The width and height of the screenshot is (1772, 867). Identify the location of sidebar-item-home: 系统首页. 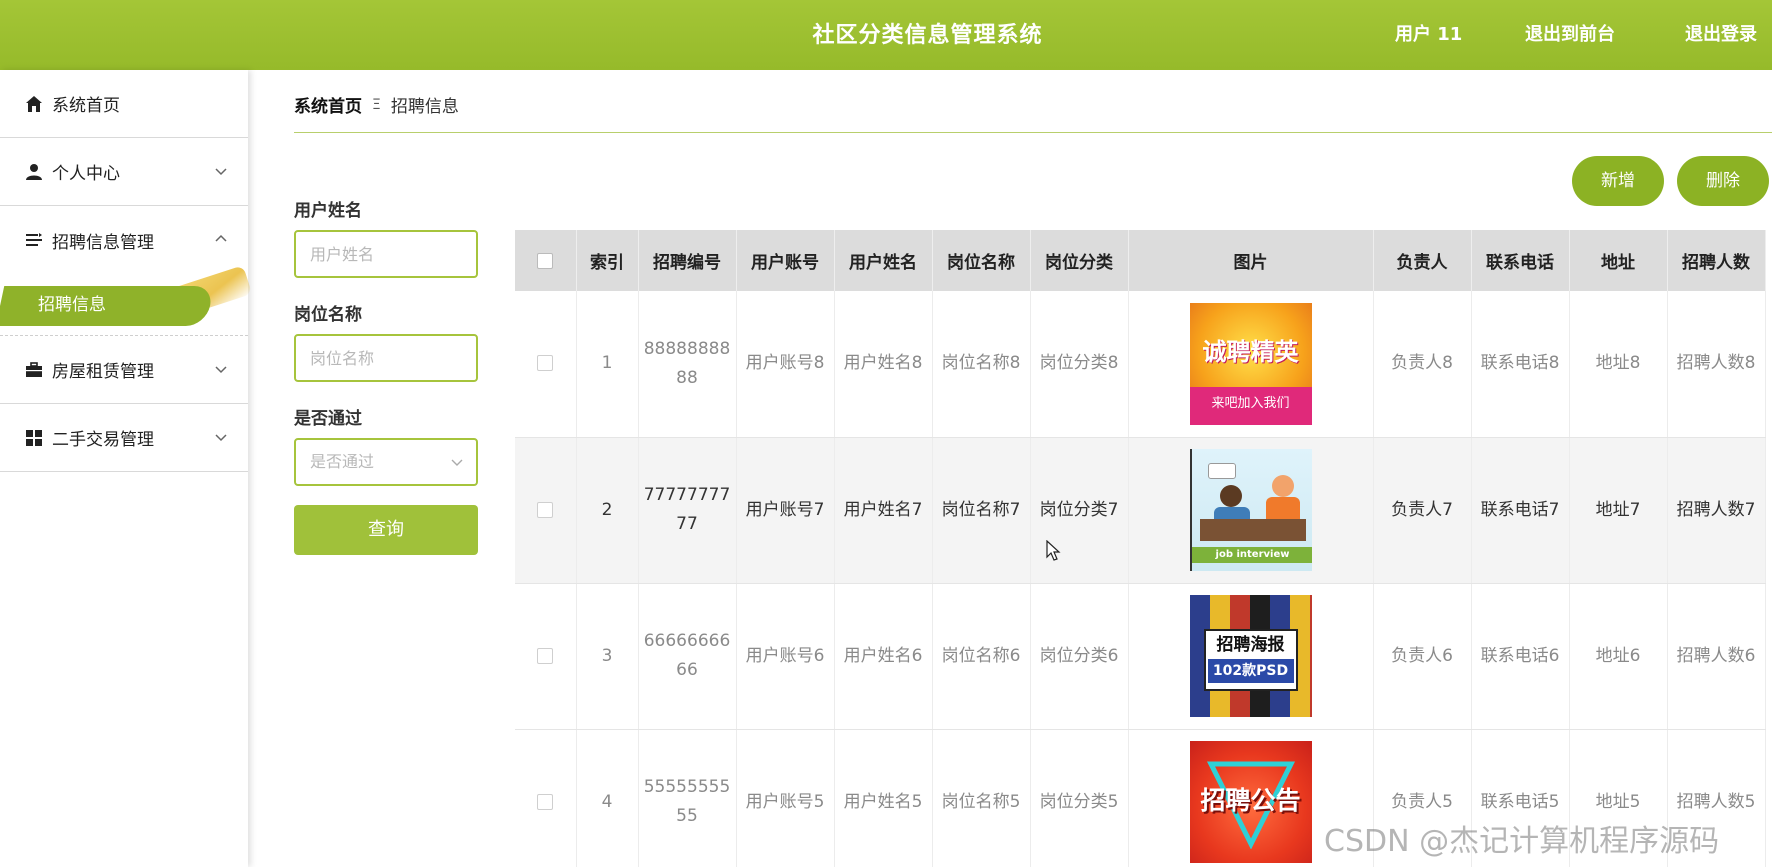
(124, 104).